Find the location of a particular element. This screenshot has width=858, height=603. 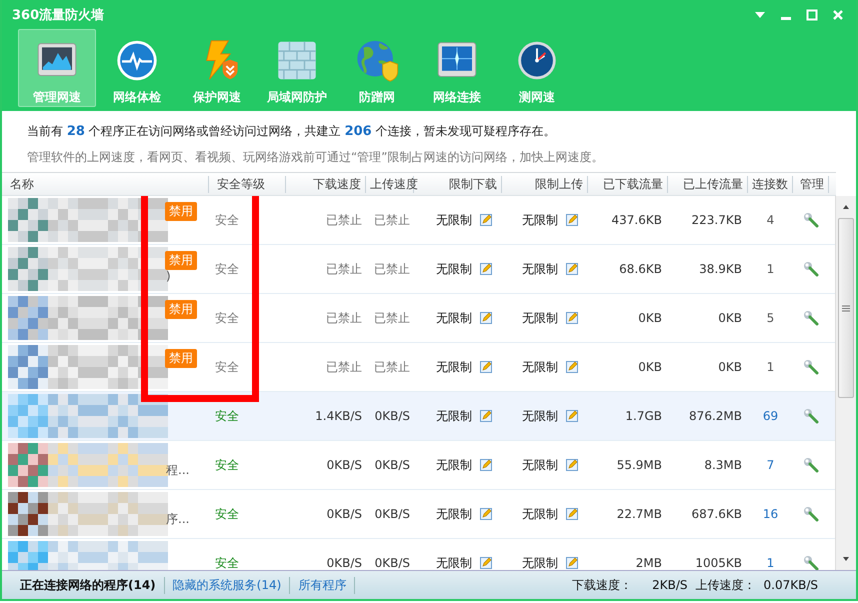

downloaded-amount: 68.6KB is located at coordinates (640, 269).